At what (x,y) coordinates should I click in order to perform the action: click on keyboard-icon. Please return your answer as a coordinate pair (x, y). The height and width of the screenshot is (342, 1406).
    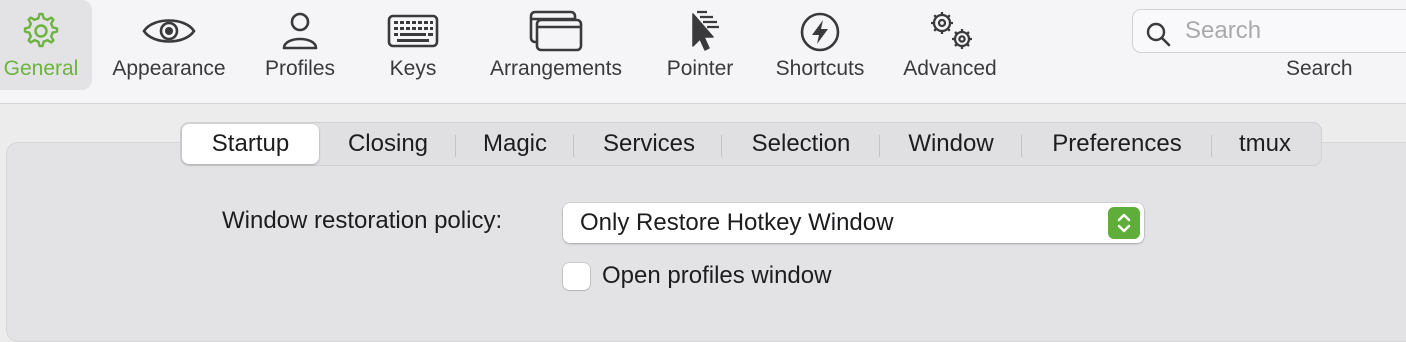
    Looking at the image, I should click on (413, 31).